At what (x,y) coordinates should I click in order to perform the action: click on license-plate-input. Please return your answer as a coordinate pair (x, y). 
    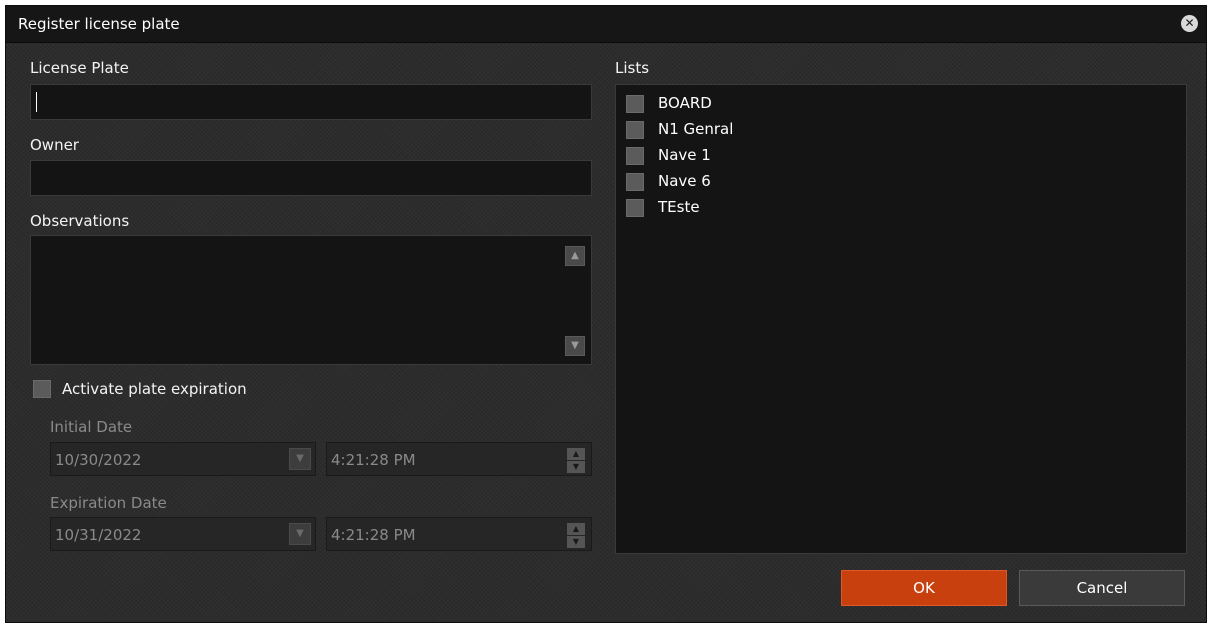
    Looking at the image, I should click on (311, 102).